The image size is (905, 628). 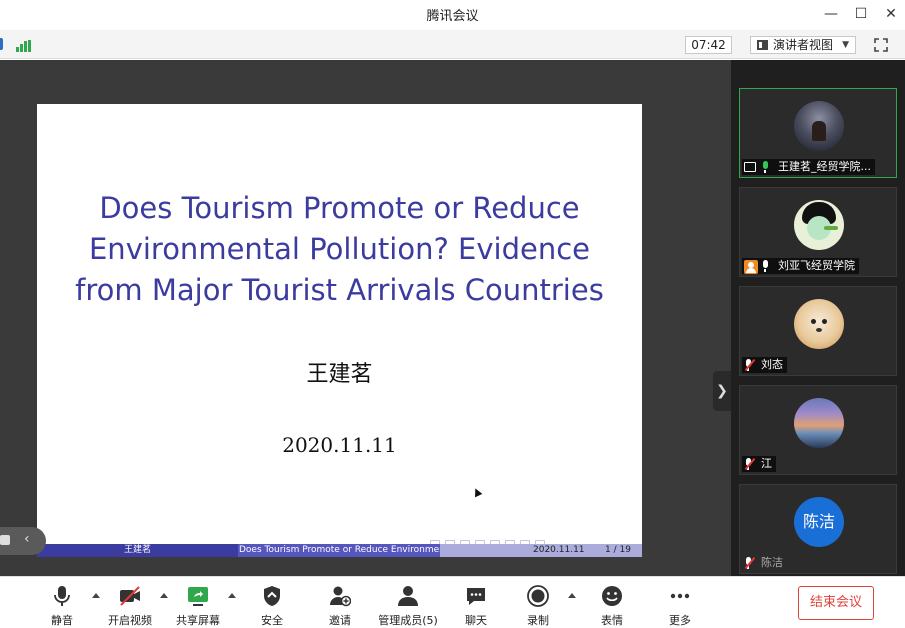 What do you see at coordinates (340, 596) in the screenshot?
I see `add-user-icon` at bounding box center [340, 596].